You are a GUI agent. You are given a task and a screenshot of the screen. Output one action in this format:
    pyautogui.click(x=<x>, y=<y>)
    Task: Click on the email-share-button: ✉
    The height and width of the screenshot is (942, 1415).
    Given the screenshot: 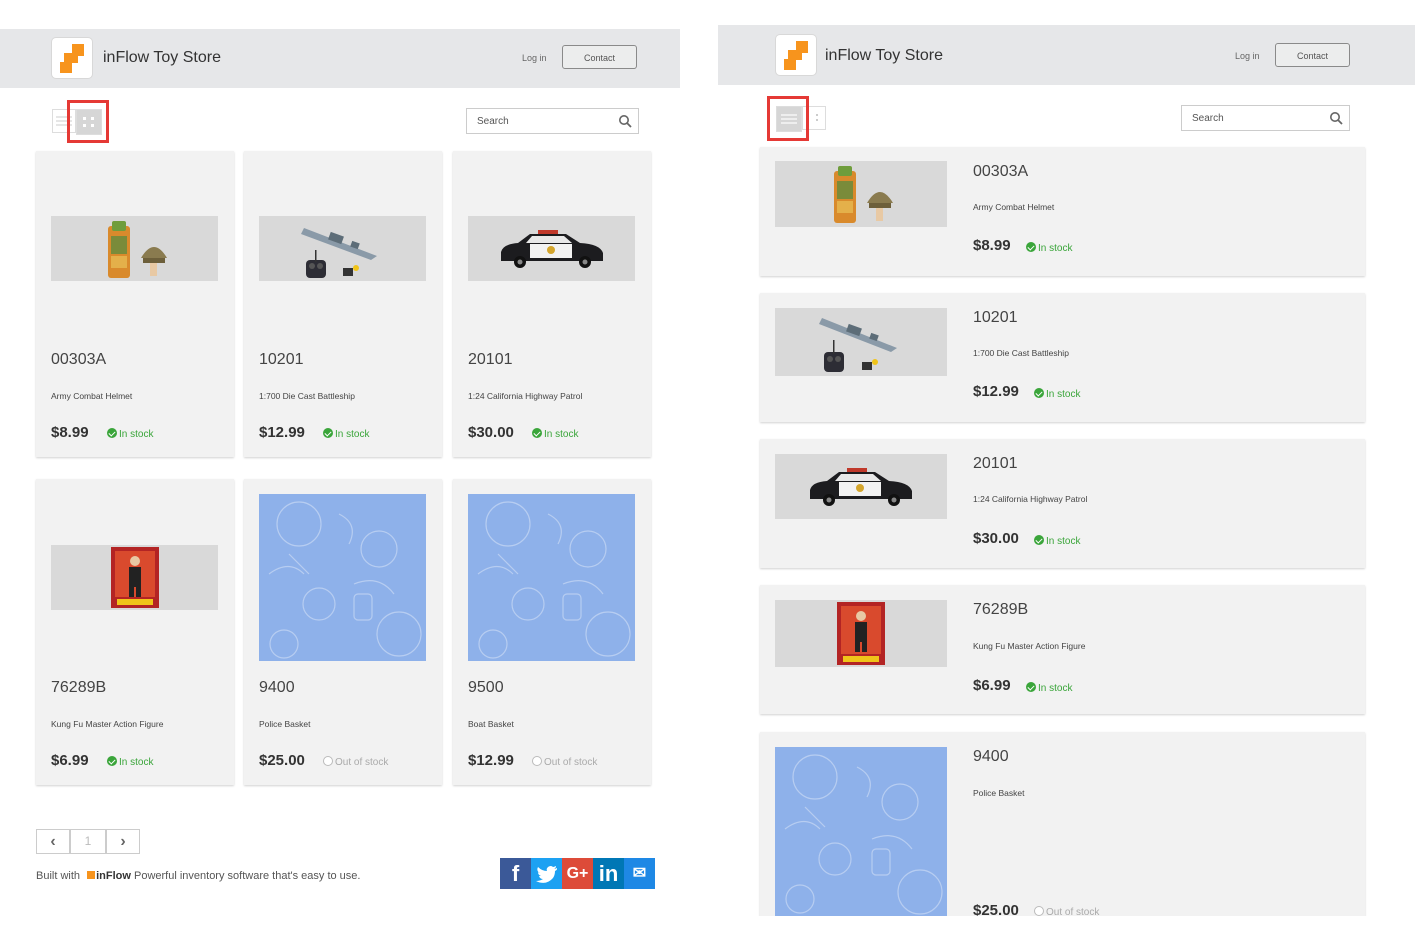 What is the action you would take?
    pyautogui.click(x=639, y=873)
    